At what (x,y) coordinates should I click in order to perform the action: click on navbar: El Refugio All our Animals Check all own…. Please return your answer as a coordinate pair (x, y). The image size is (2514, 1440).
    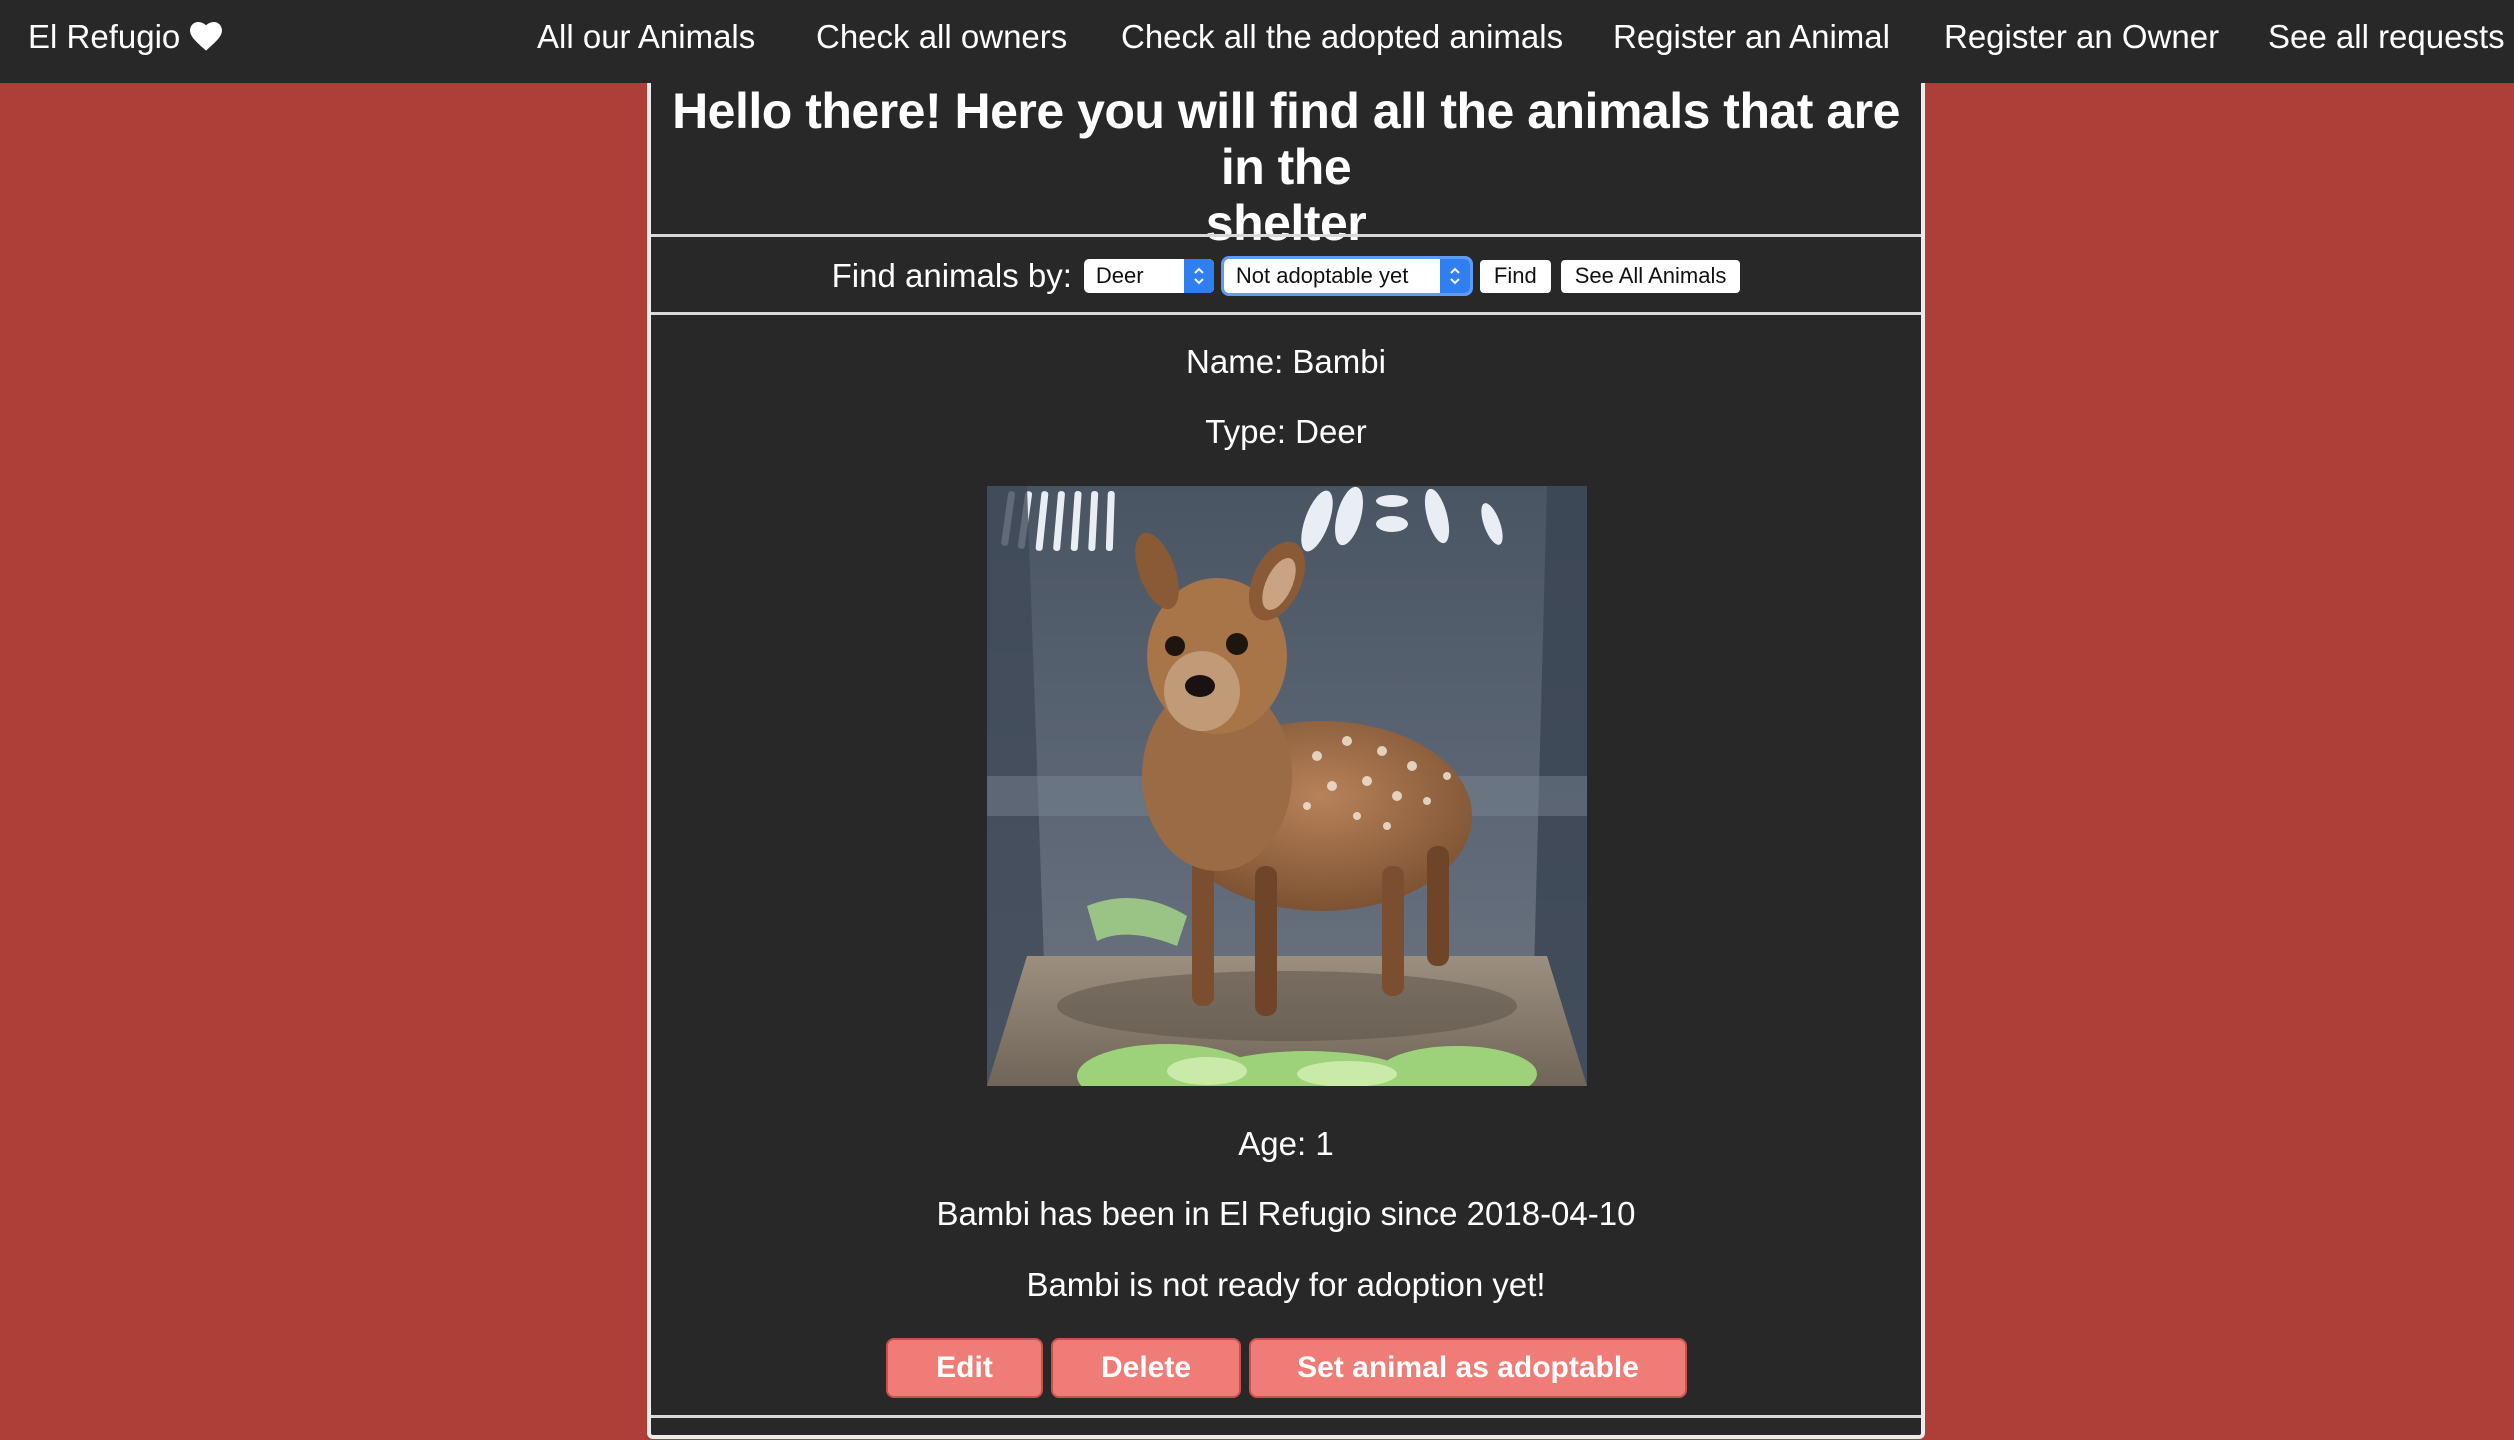
    Looking at the image, I should click on (1257, 41).